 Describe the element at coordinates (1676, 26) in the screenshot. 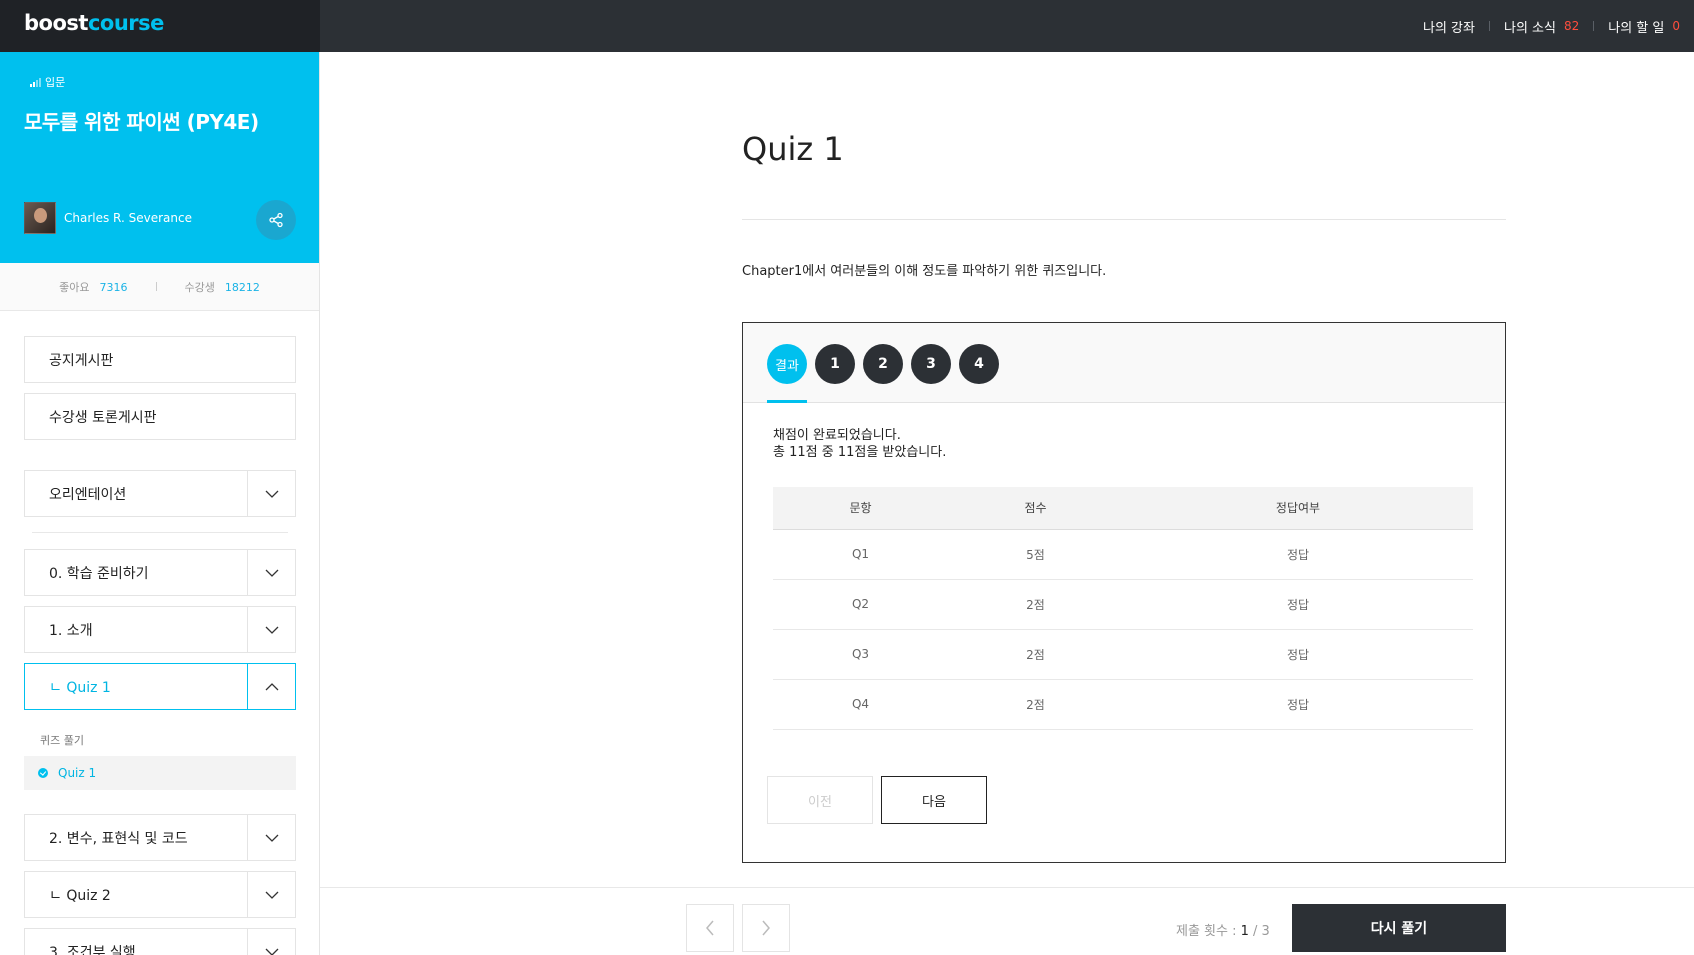

I see `nav-my-todo-count: 0` at that location.